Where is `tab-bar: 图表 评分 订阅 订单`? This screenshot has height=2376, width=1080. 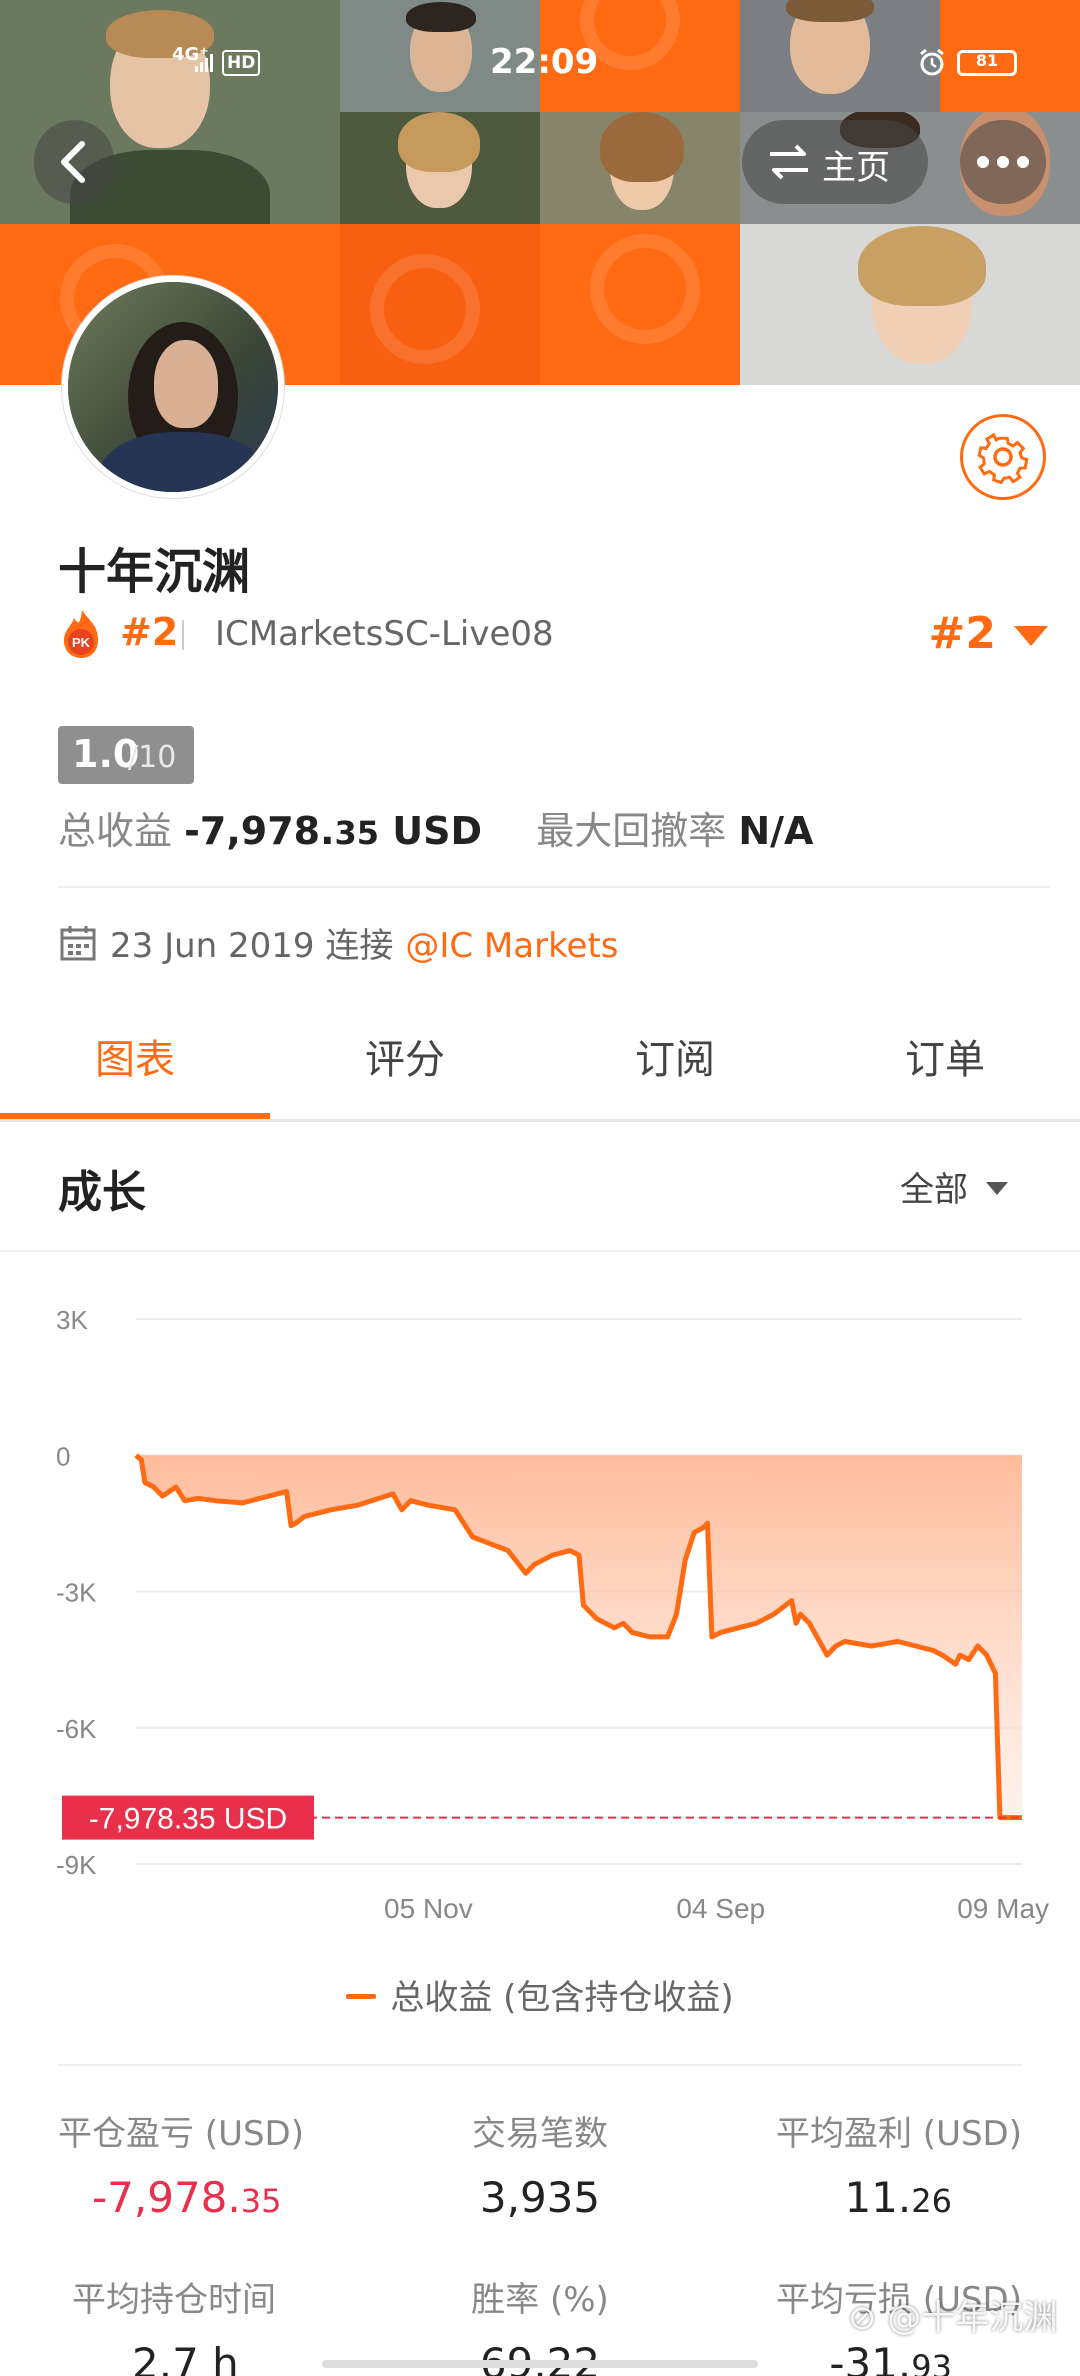 tab-bar: 图表 评分 订阅 订单 is located at coordinates (540, 1062).